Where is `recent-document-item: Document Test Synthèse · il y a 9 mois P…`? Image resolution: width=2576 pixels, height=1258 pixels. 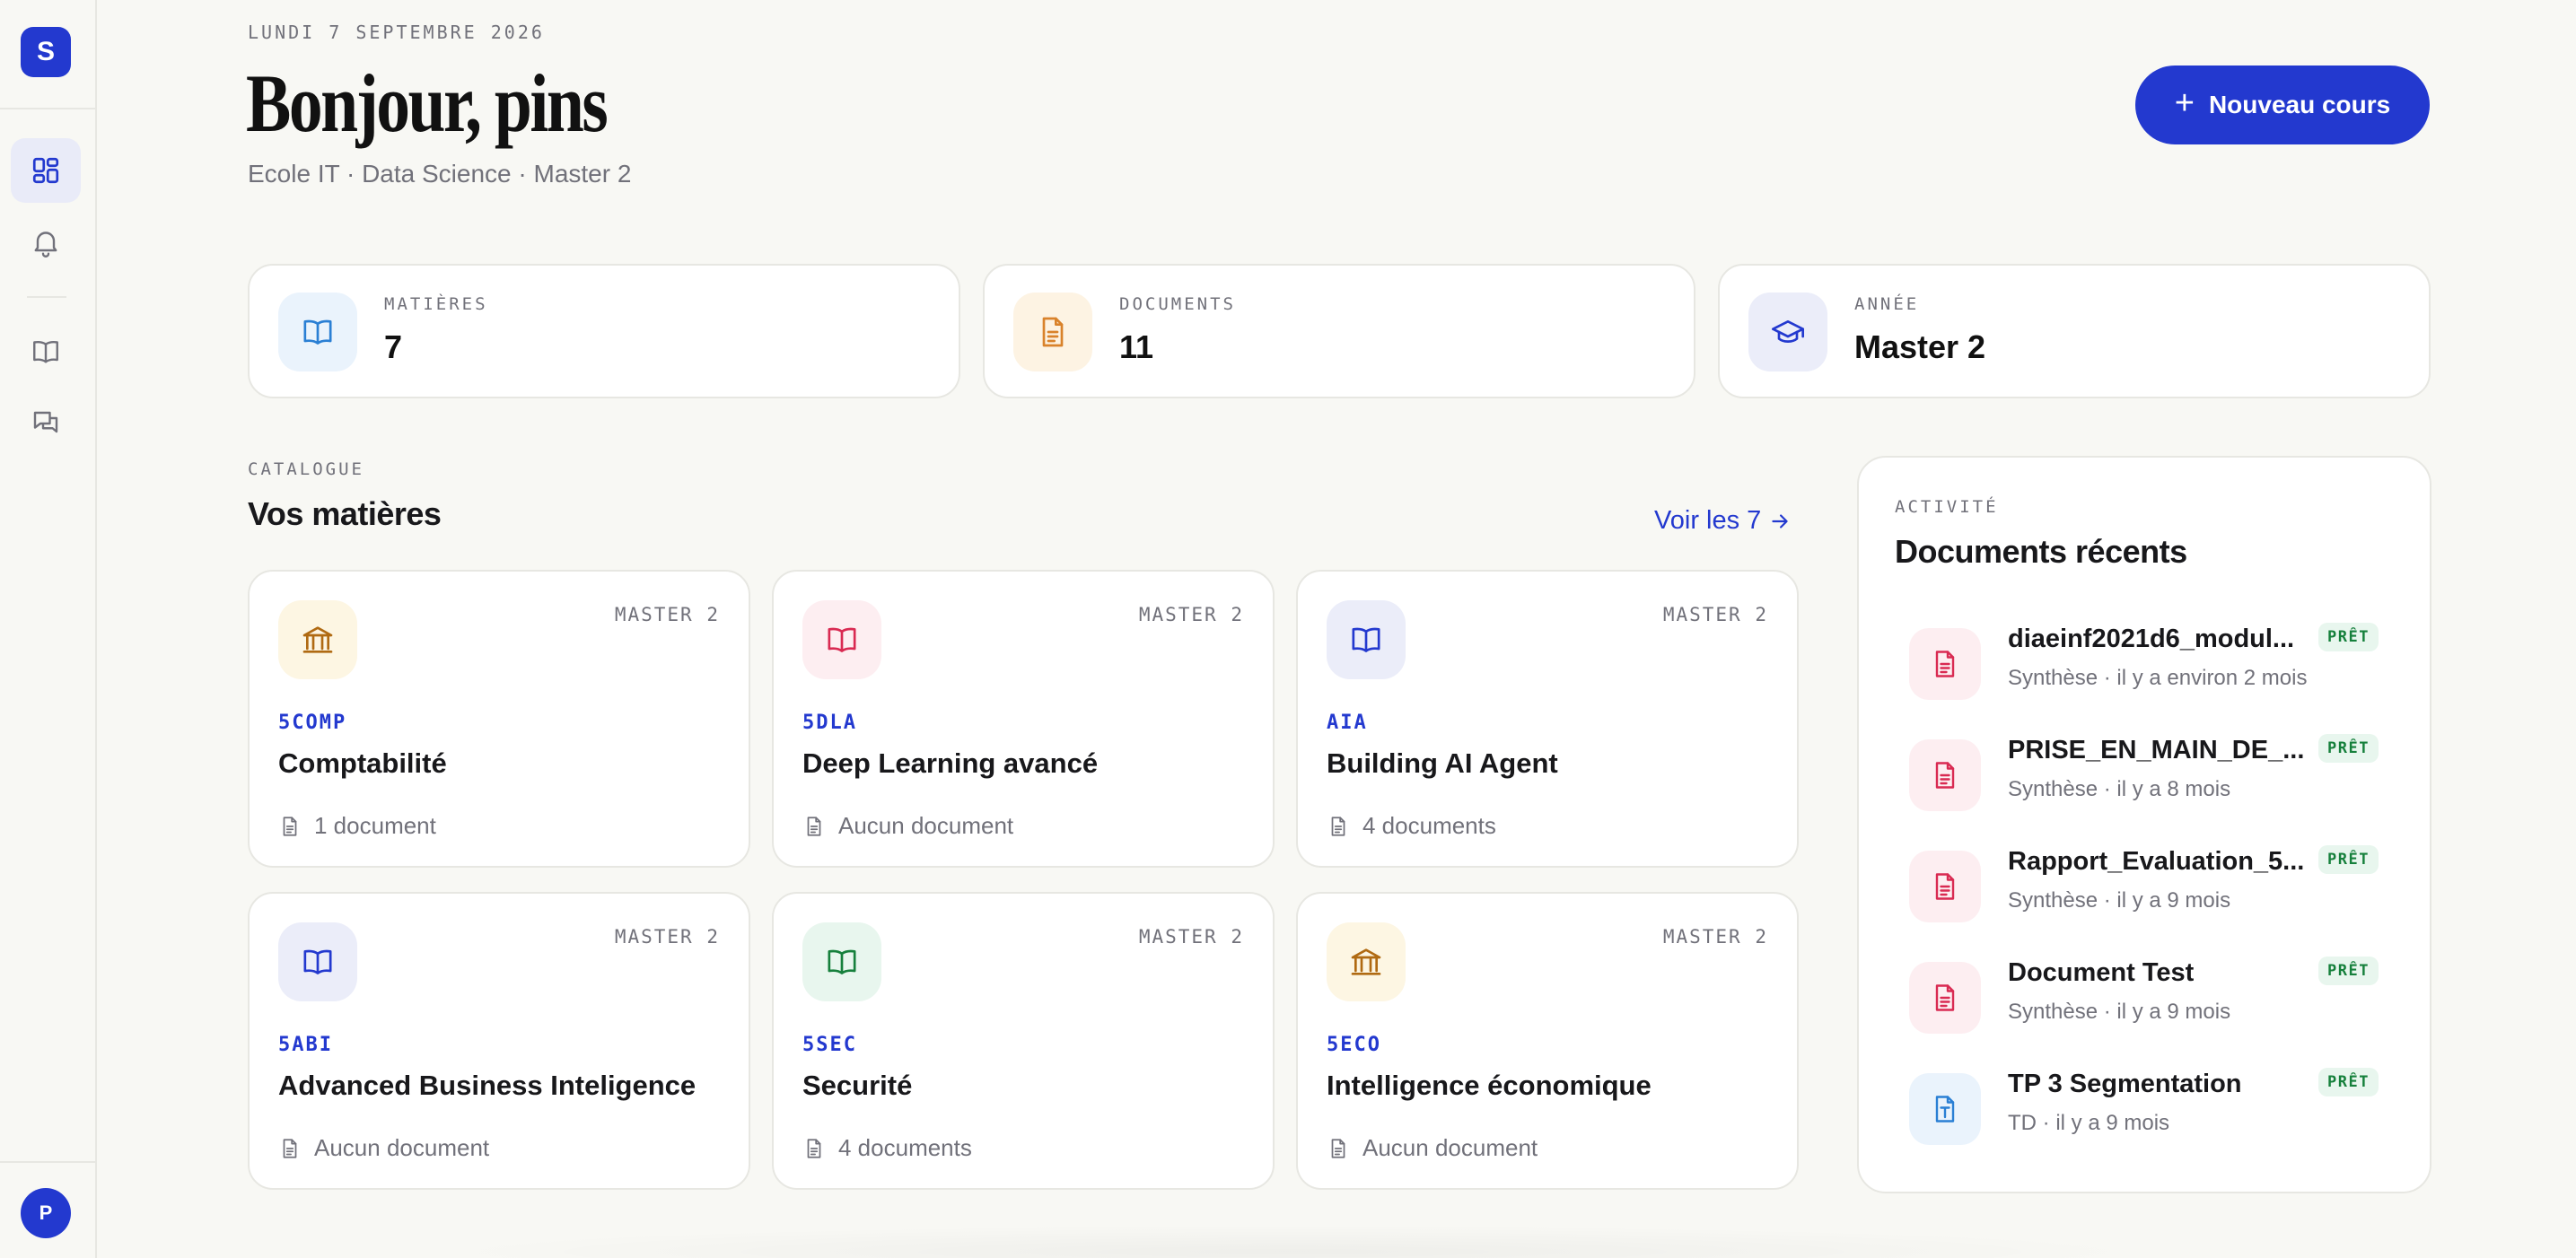 recent-document-item: Document Test Synthèse · il y a 9 mois P… is located at coordinates (2151, 998).